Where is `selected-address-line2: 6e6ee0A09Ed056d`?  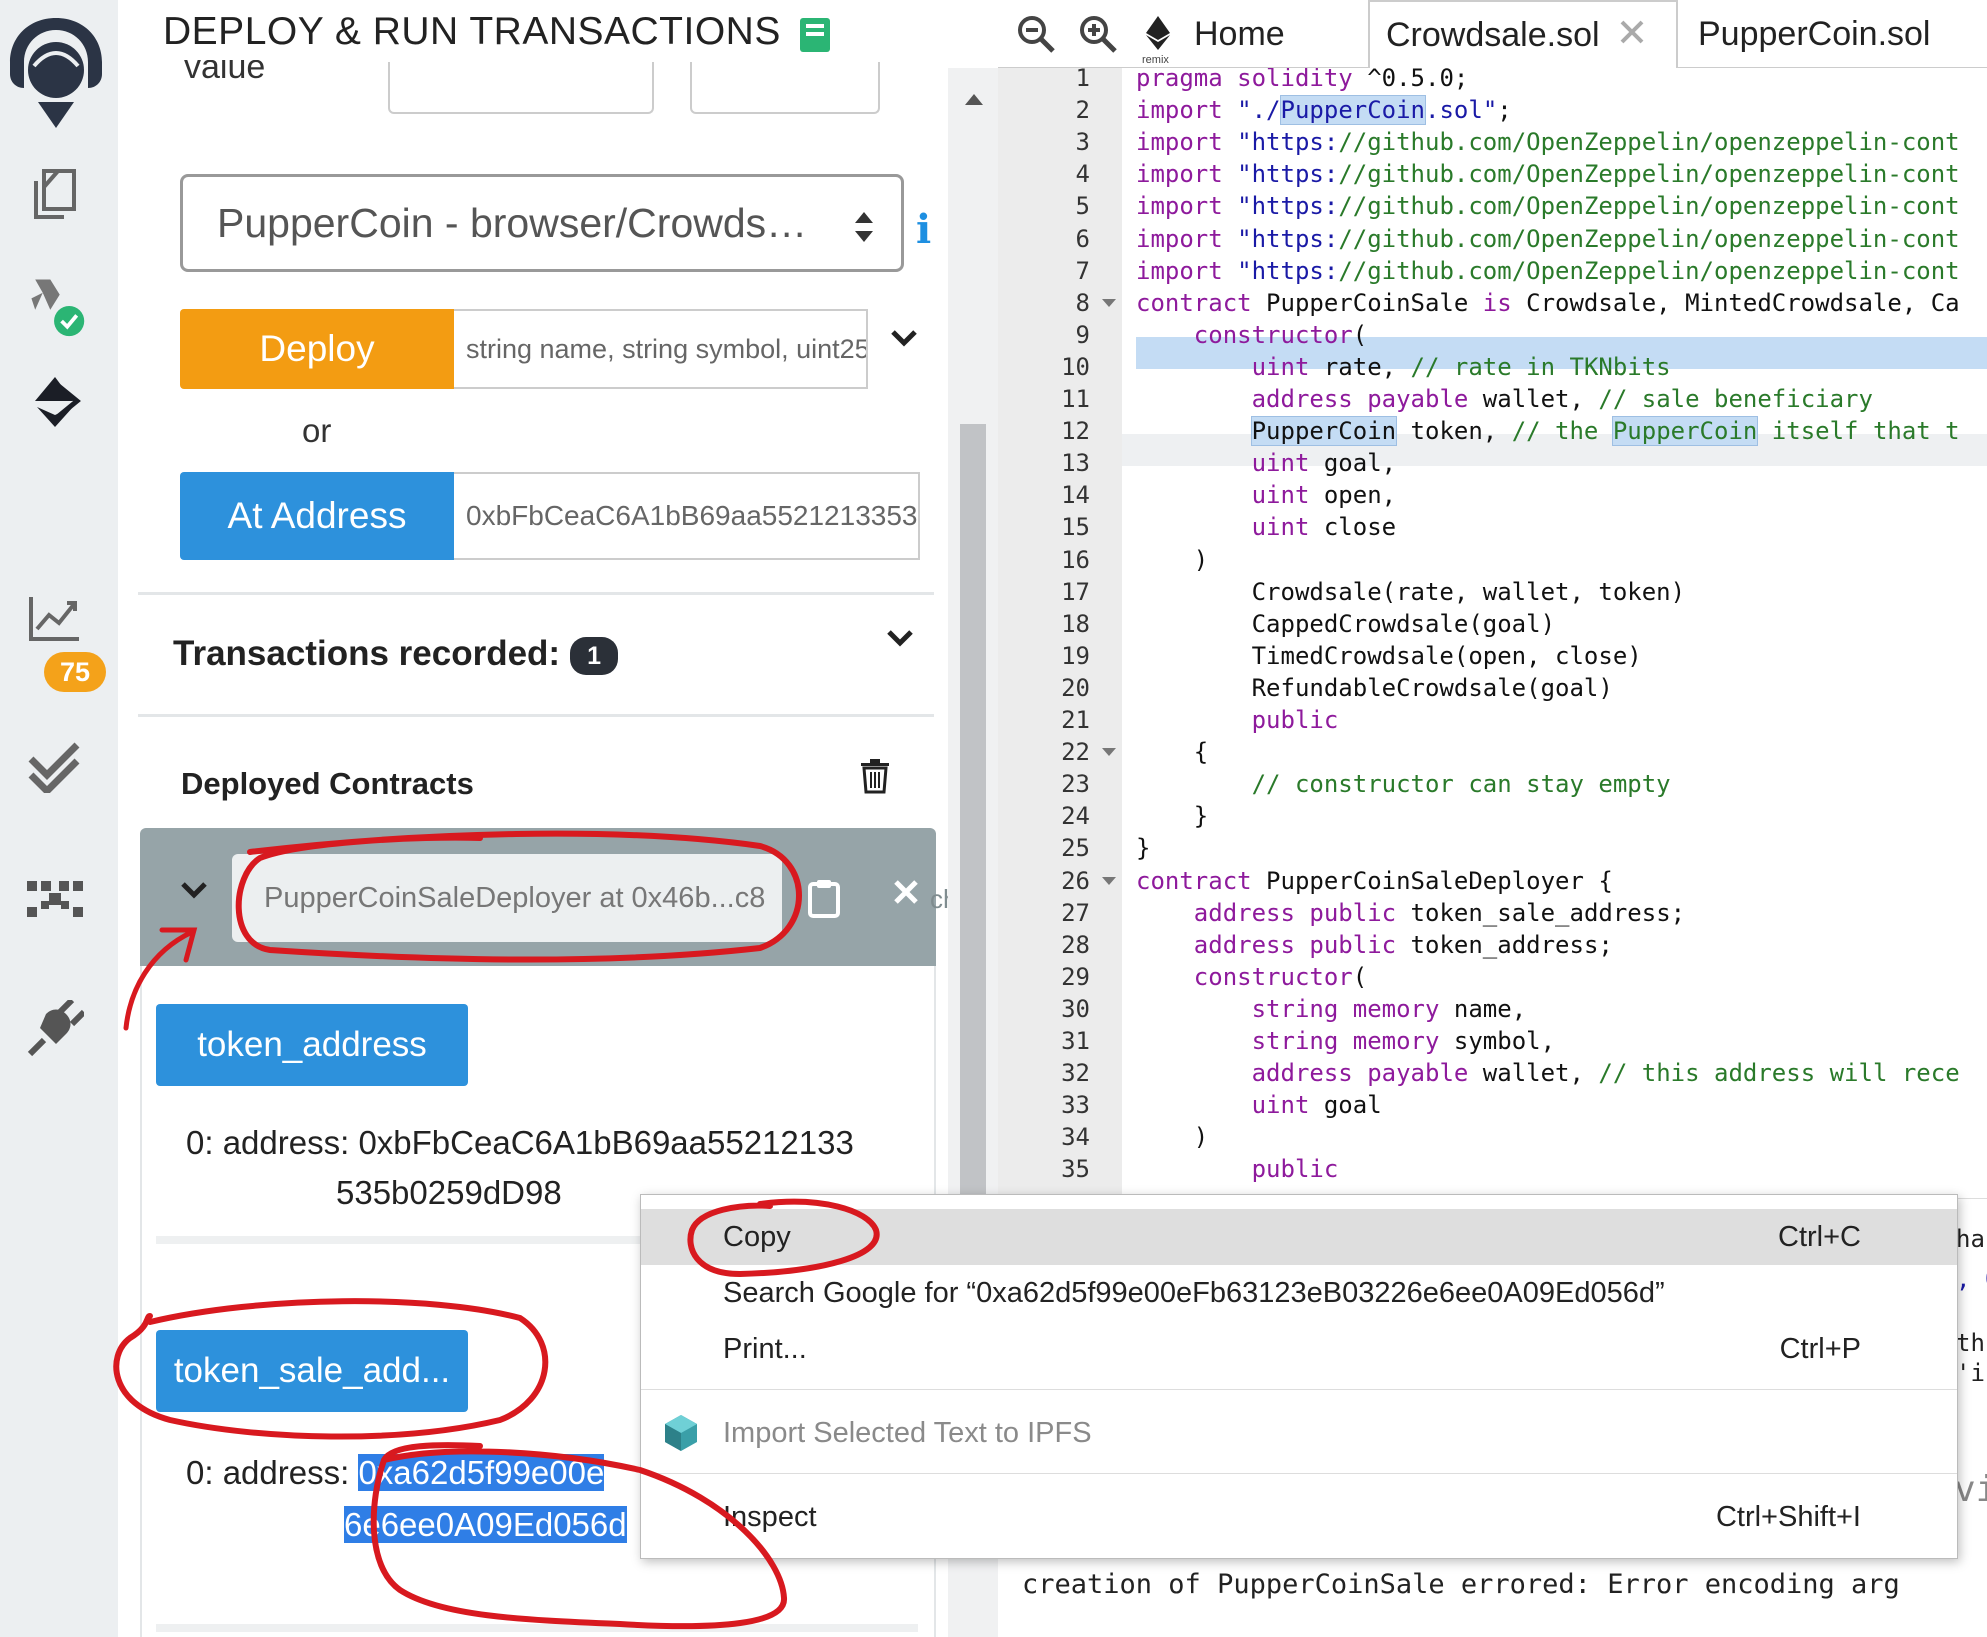 selected-address-line2: 6e6ee0A09Ed056d is located at coordinates (485, 1524).